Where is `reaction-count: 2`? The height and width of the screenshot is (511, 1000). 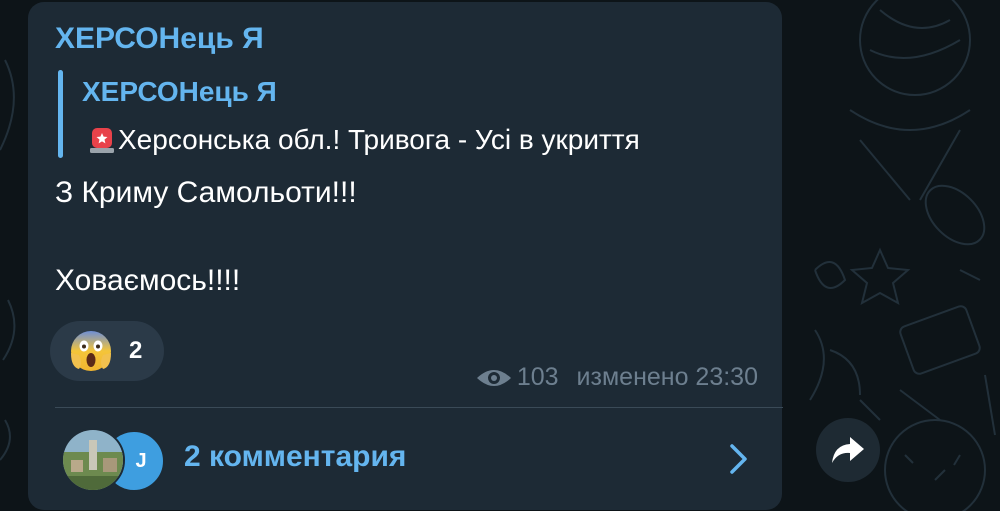 reaction-count: 2 is located at coordinates (136, 350).